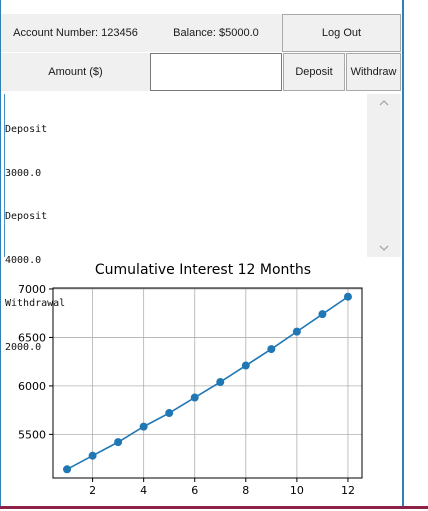 The height and width of the screenshot is (511, 428). What do you see at coordinates (75, 33) in the screenshot?
I see `account-number-label: Account Number: 123456` at bounding box center [75, 33].